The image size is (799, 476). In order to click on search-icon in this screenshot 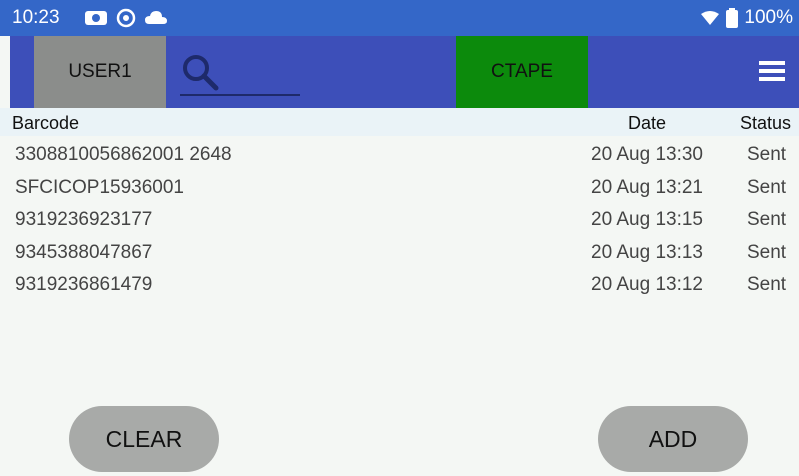, I will do `click(201, 73)`.